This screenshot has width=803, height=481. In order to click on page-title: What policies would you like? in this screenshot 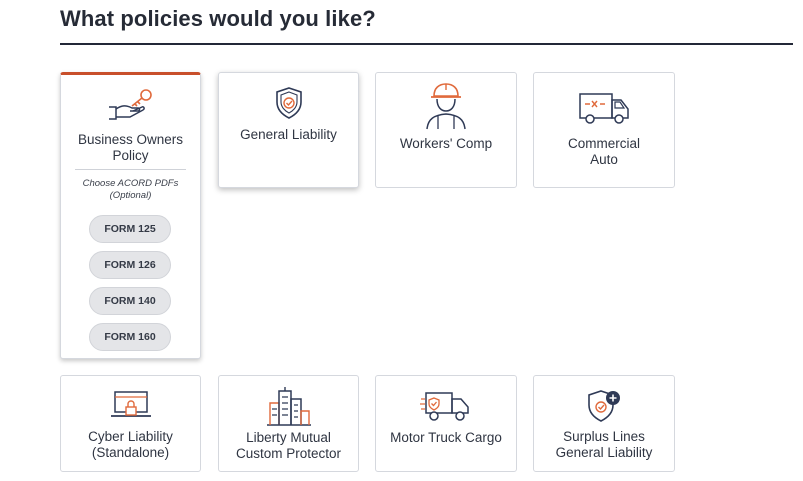, I will do `click(218, 18)`.